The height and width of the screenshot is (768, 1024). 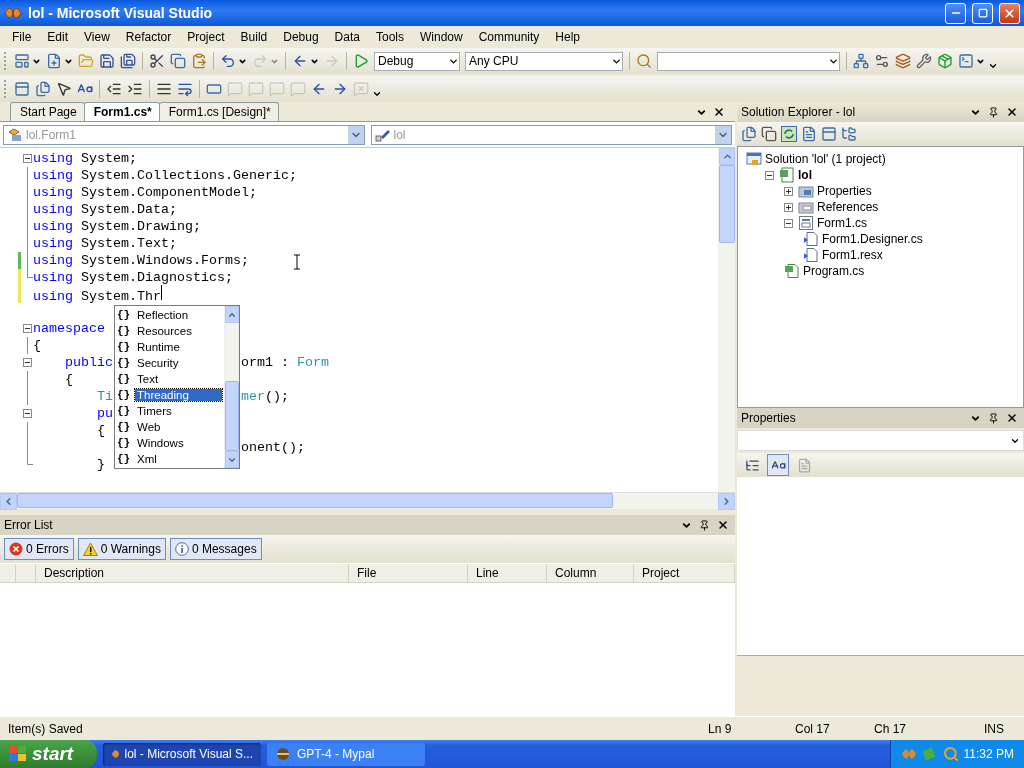 I want to click on completion-item: Threading, so click(x=178, y=395).